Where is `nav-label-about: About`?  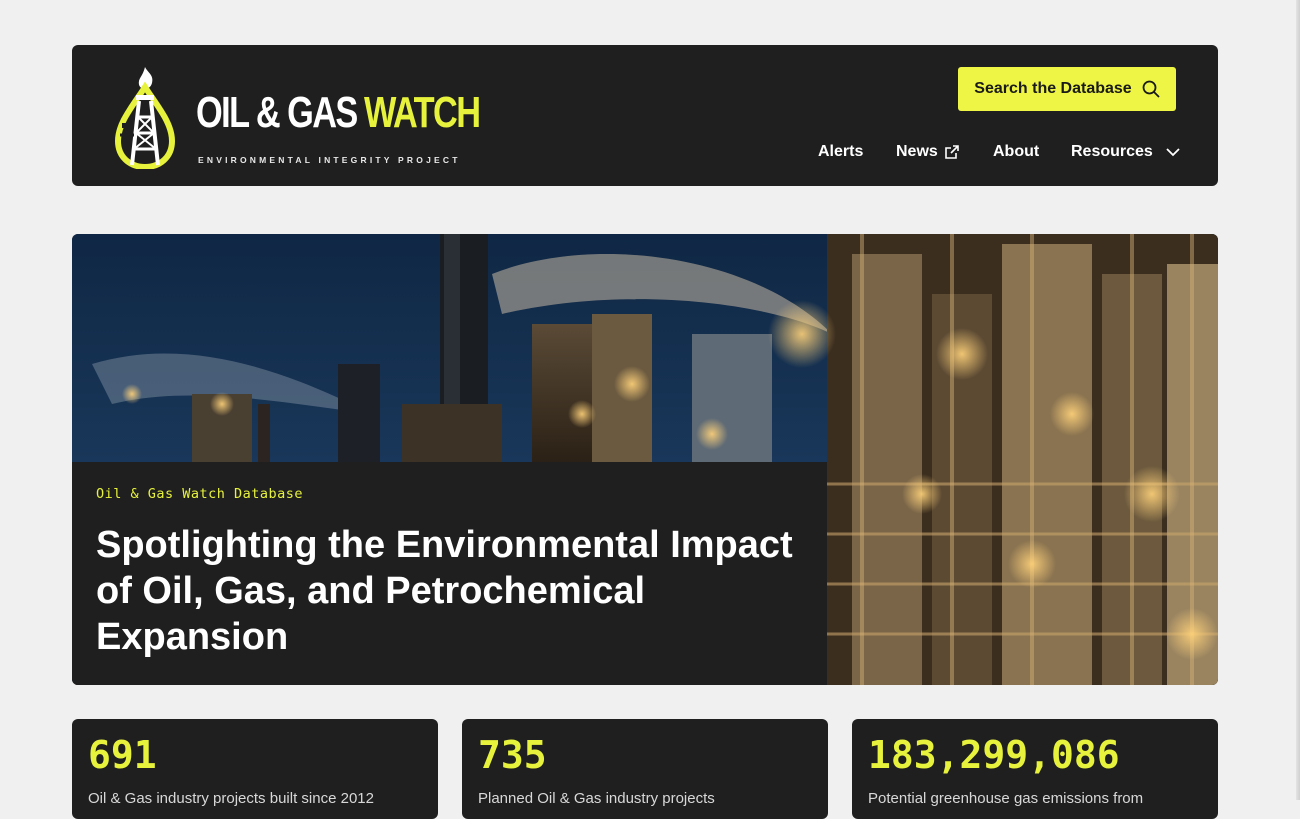 nav-label-about: About is located at coordinates (1016, 151).